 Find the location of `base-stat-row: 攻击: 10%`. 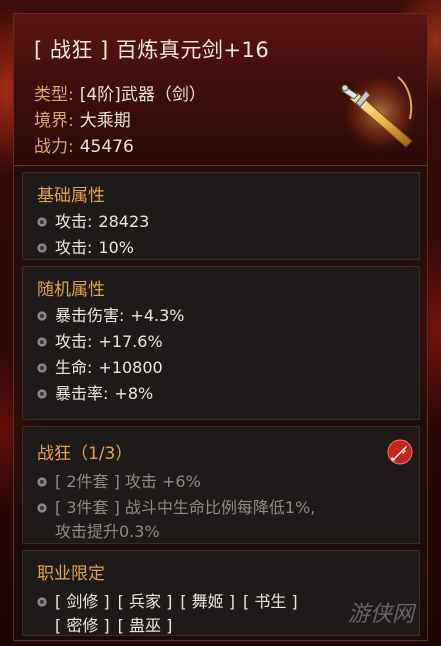

base-stat-row: 攻击: 10% is located at coordinates (85, 246).